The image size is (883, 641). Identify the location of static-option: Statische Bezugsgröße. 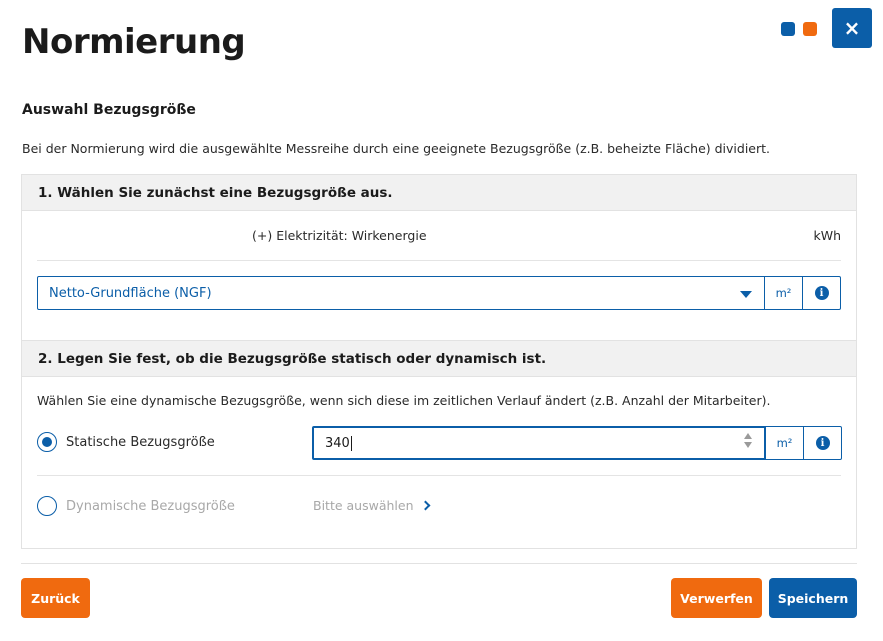
(126, 442).